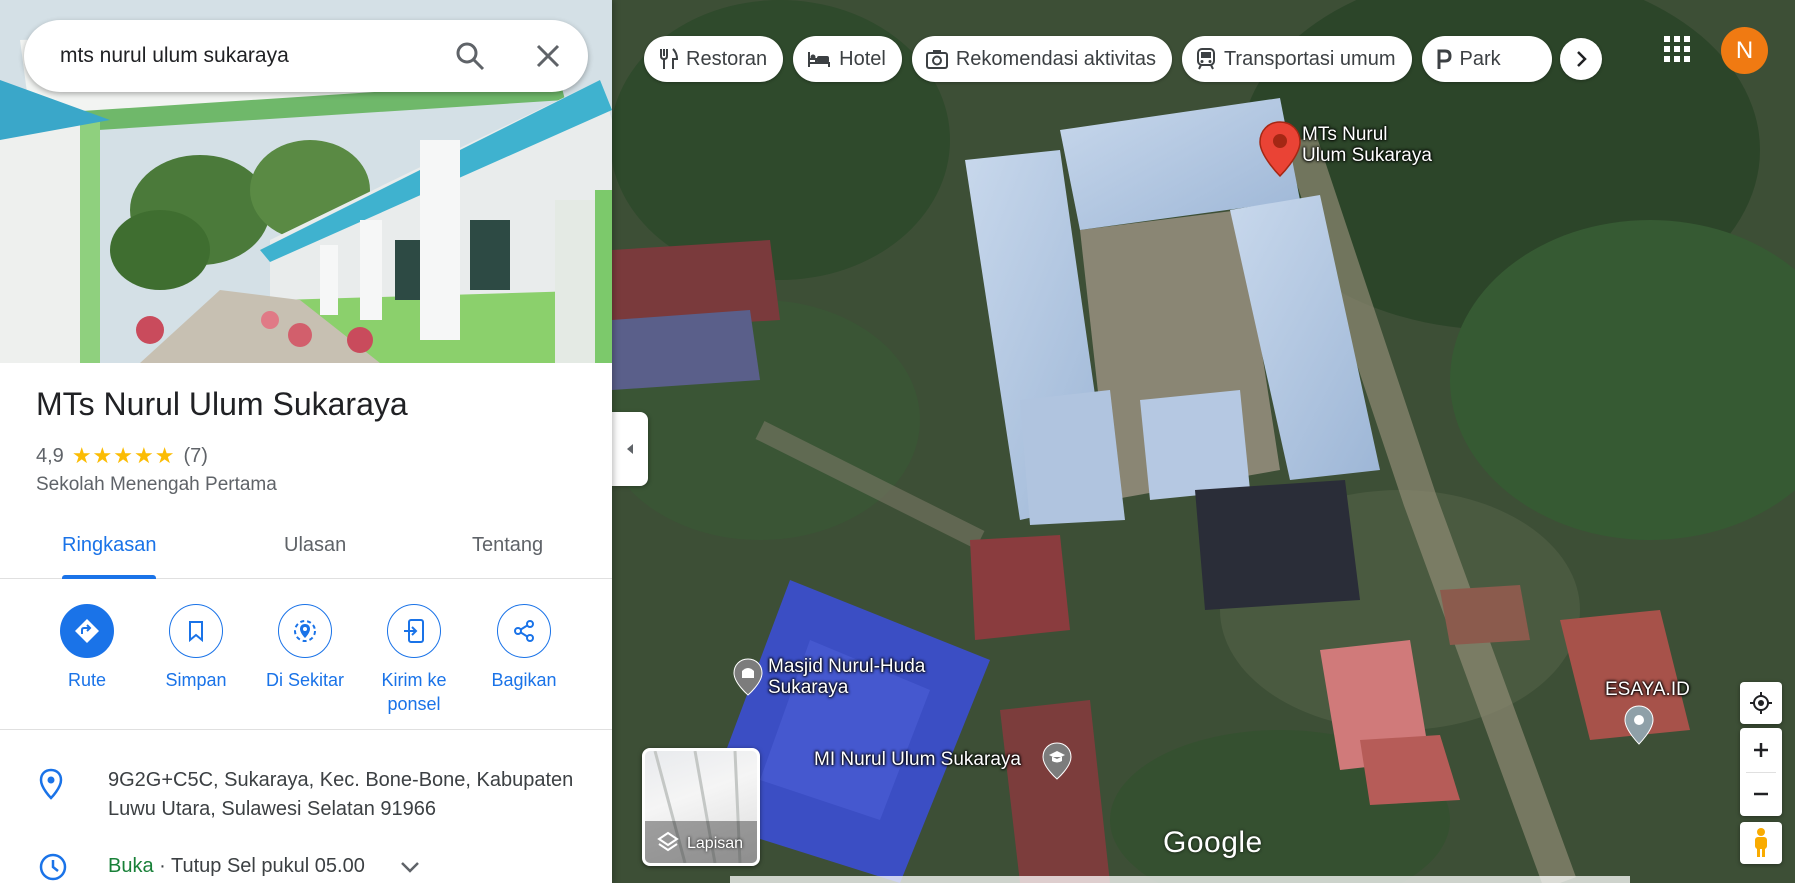 This screenshot has width=1795, height=883. I want to click on hours-row: Buka · Tutup Sel pukul 05.00, so click(306, 866).